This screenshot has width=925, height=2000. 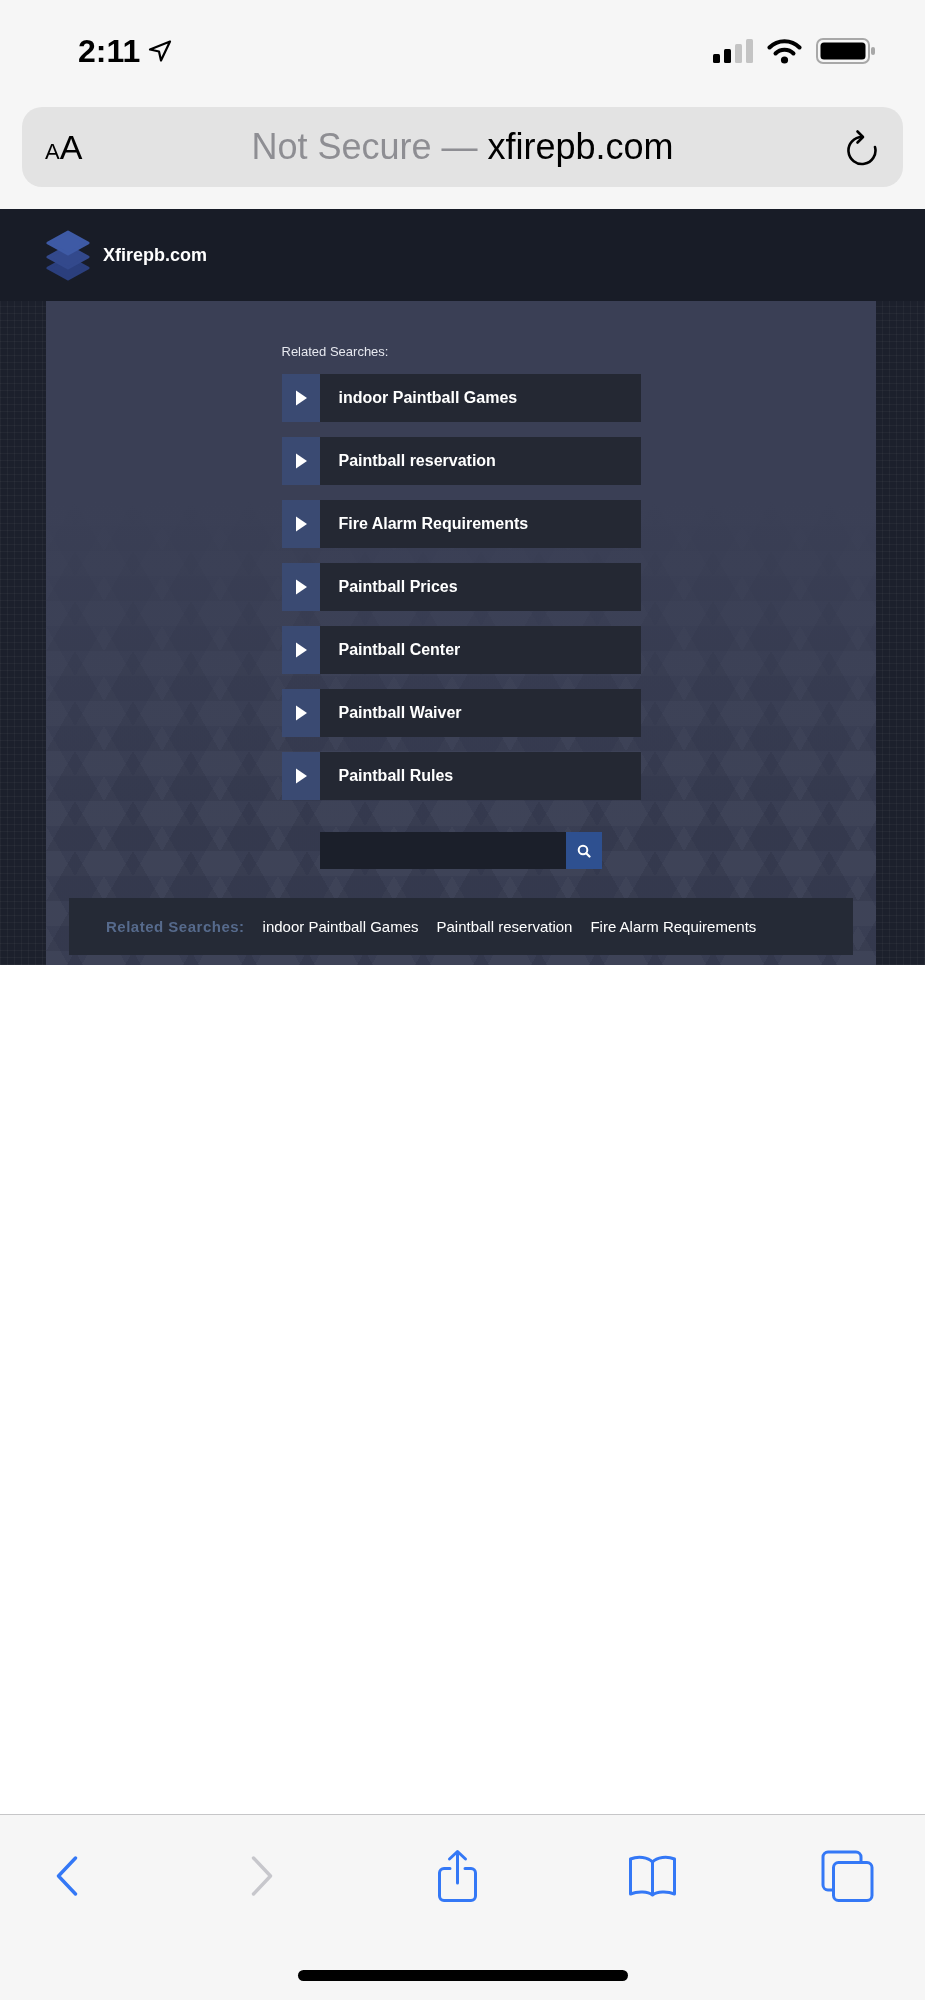 What do you see at coordinates (335, 352) in the screenshot?
I see `related-searches-label: Related Searches:` at bounding box center [335, 352].